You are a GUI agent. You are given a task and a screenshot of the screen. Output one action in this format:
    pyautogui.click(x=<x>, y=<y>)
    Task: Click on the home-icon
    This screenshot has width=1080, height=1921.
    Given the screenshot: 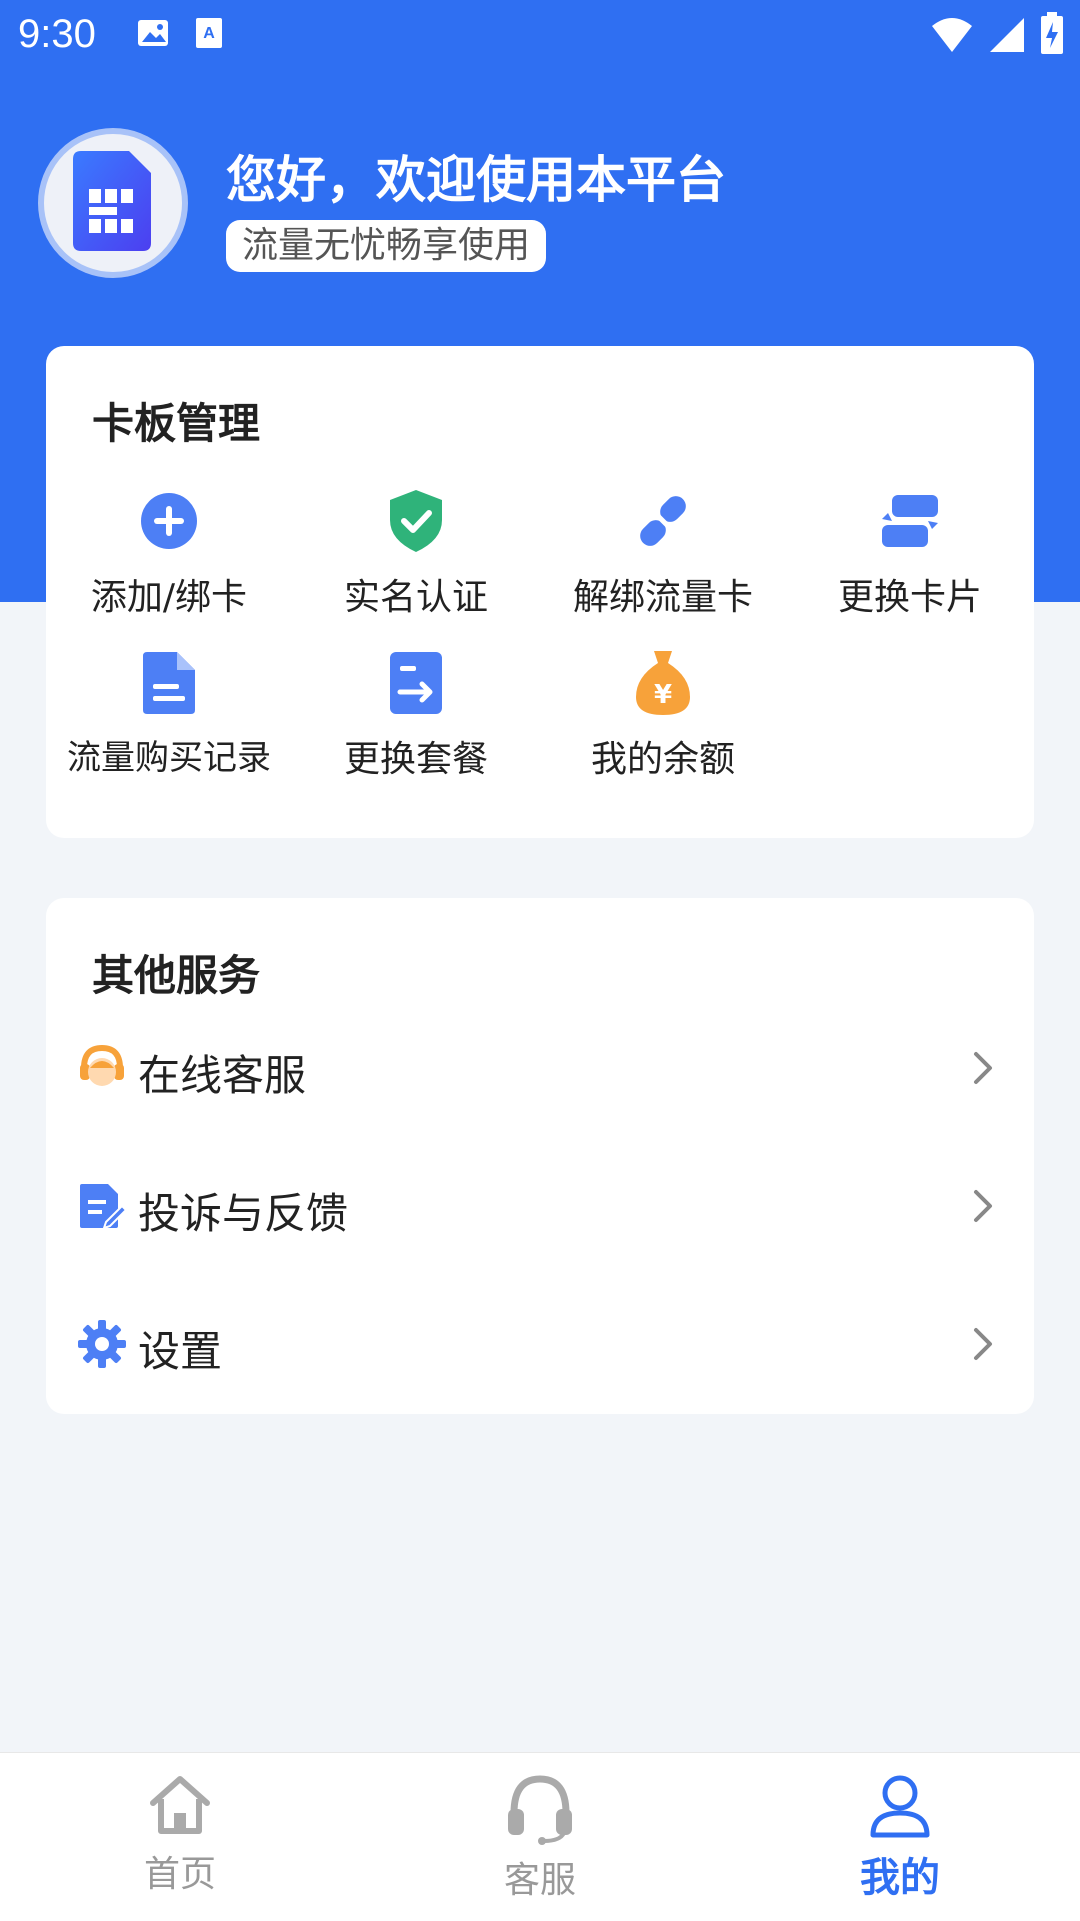 What is the action you would take?
    pyautogui.click(x=180, y=1809)
    